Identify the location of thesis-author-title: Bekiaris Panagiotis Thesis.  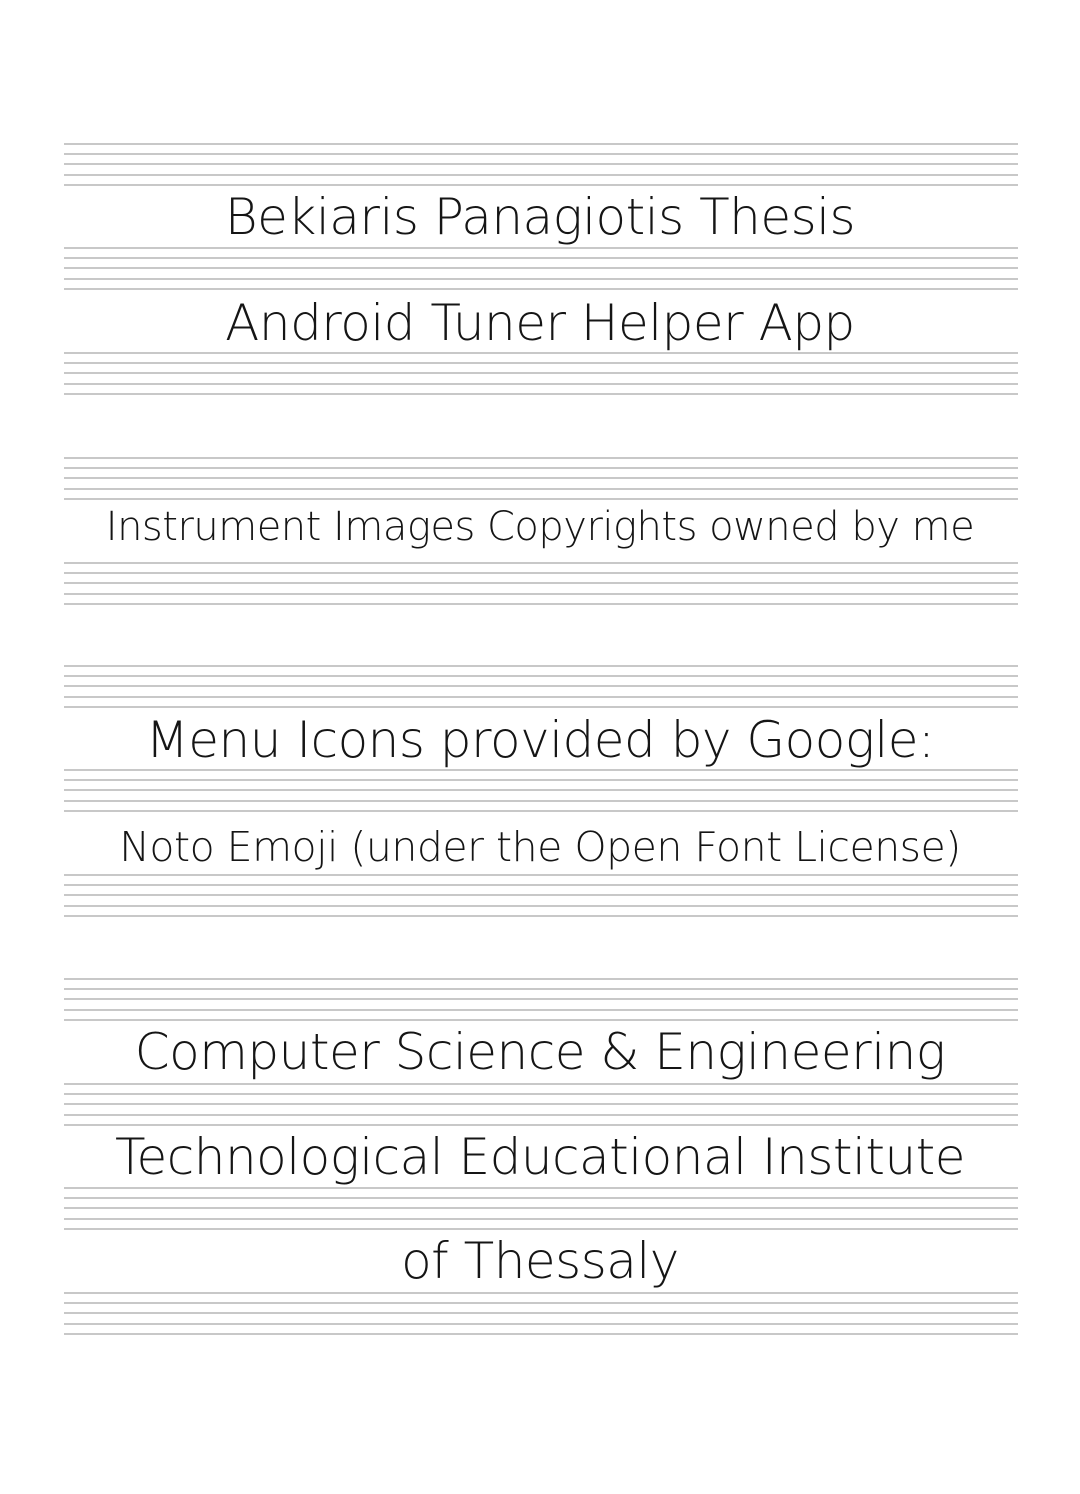
(540, 217).